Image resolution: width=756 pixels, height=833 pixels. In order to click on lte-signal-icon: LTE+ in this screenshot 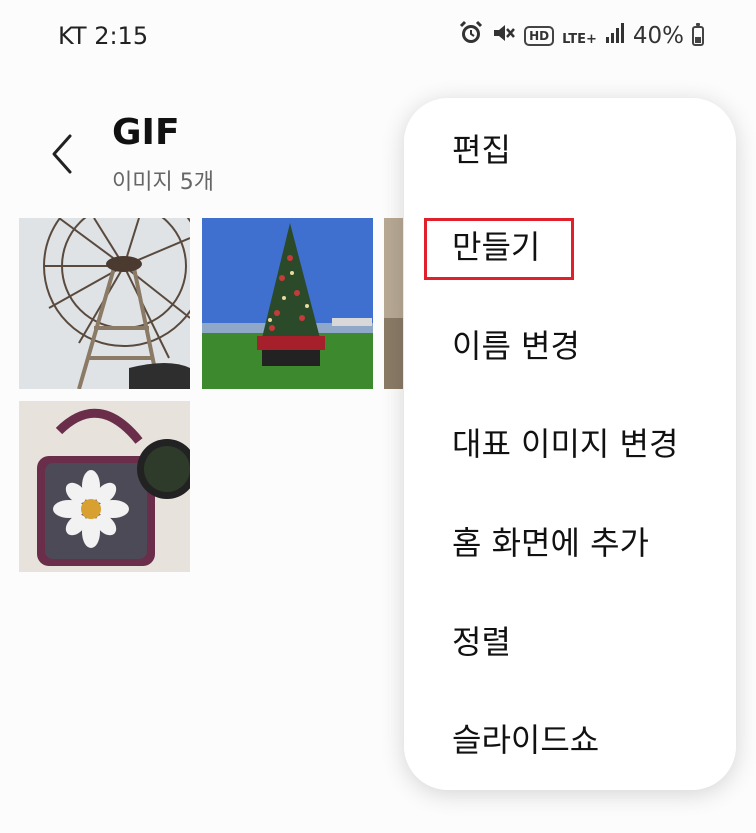, I will do `click(579, 36)`.